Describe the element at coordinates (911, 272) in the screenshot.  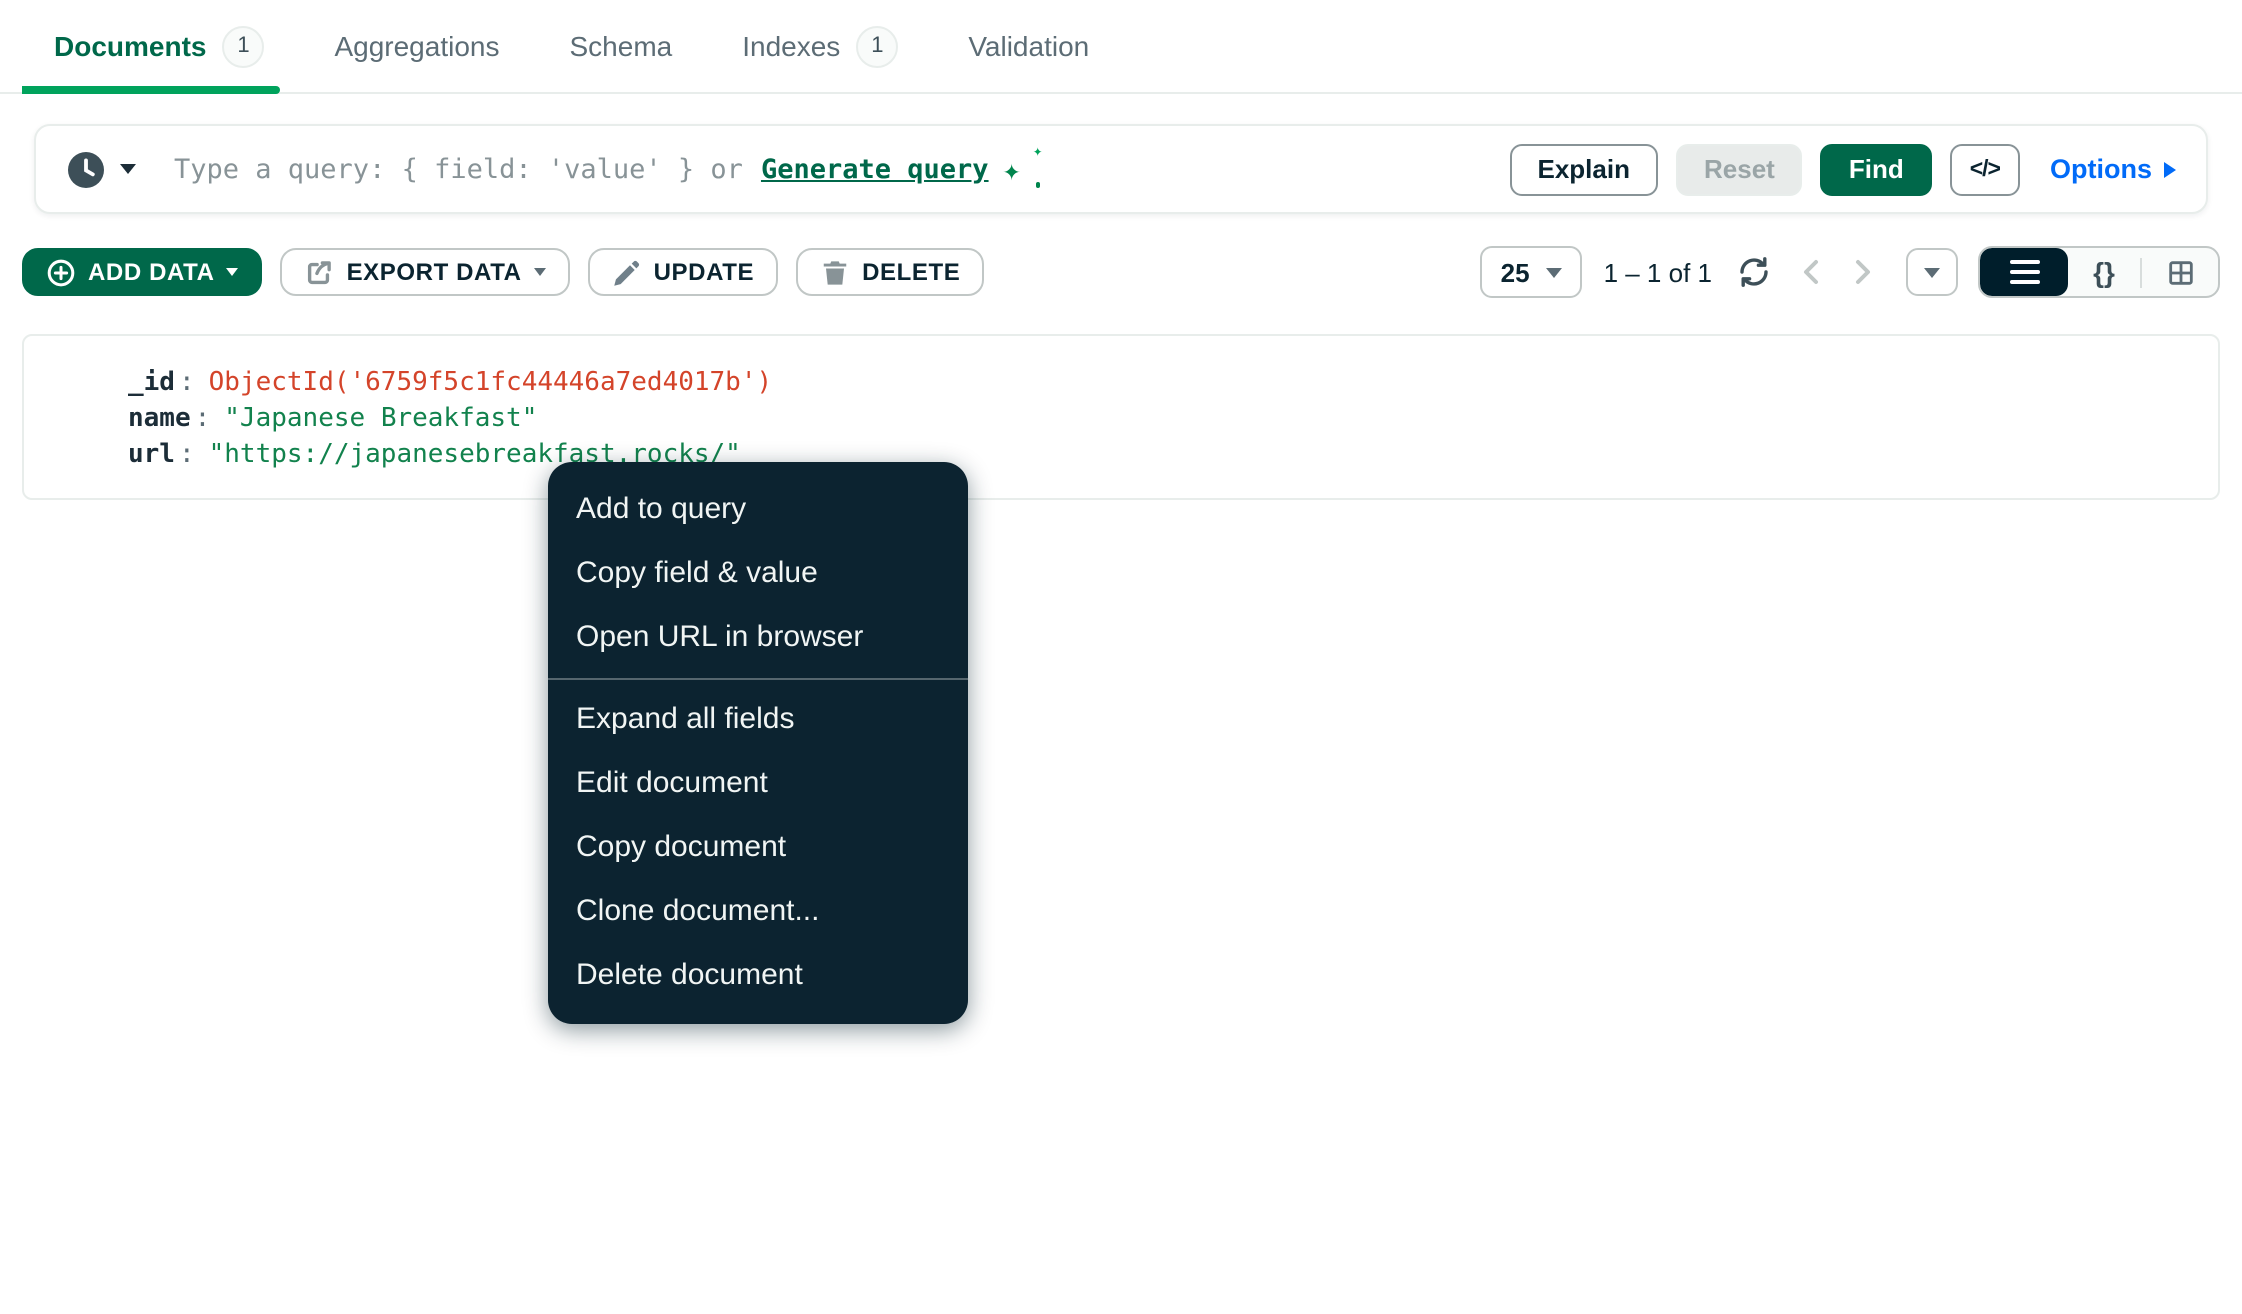
I see `delete-label: DELETE` at that location.